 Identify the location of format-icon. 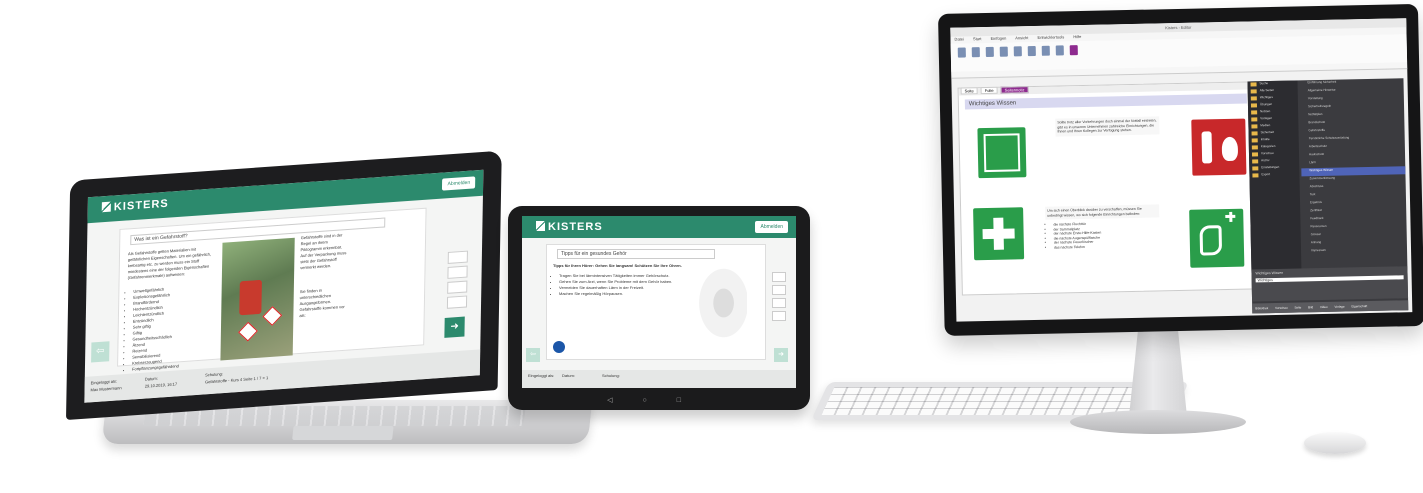
(1073, 50).